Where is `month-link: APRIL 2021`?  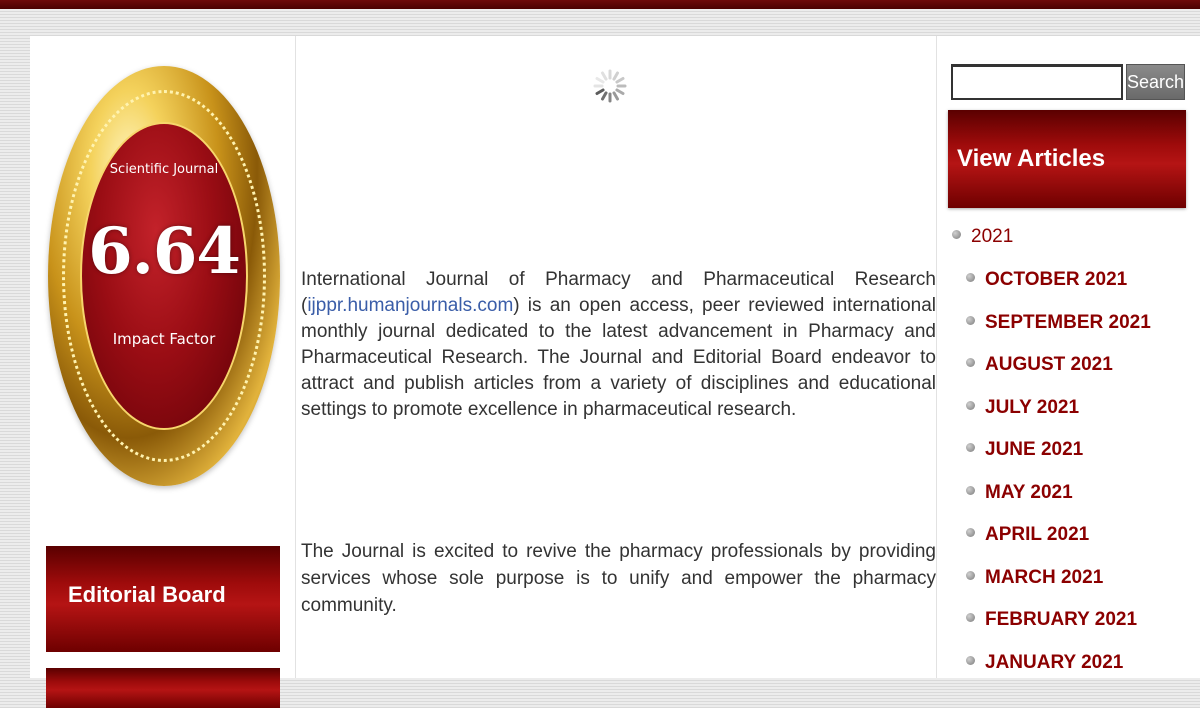 month-link: APRIL 2021 is located at coordinates (1058, 543).